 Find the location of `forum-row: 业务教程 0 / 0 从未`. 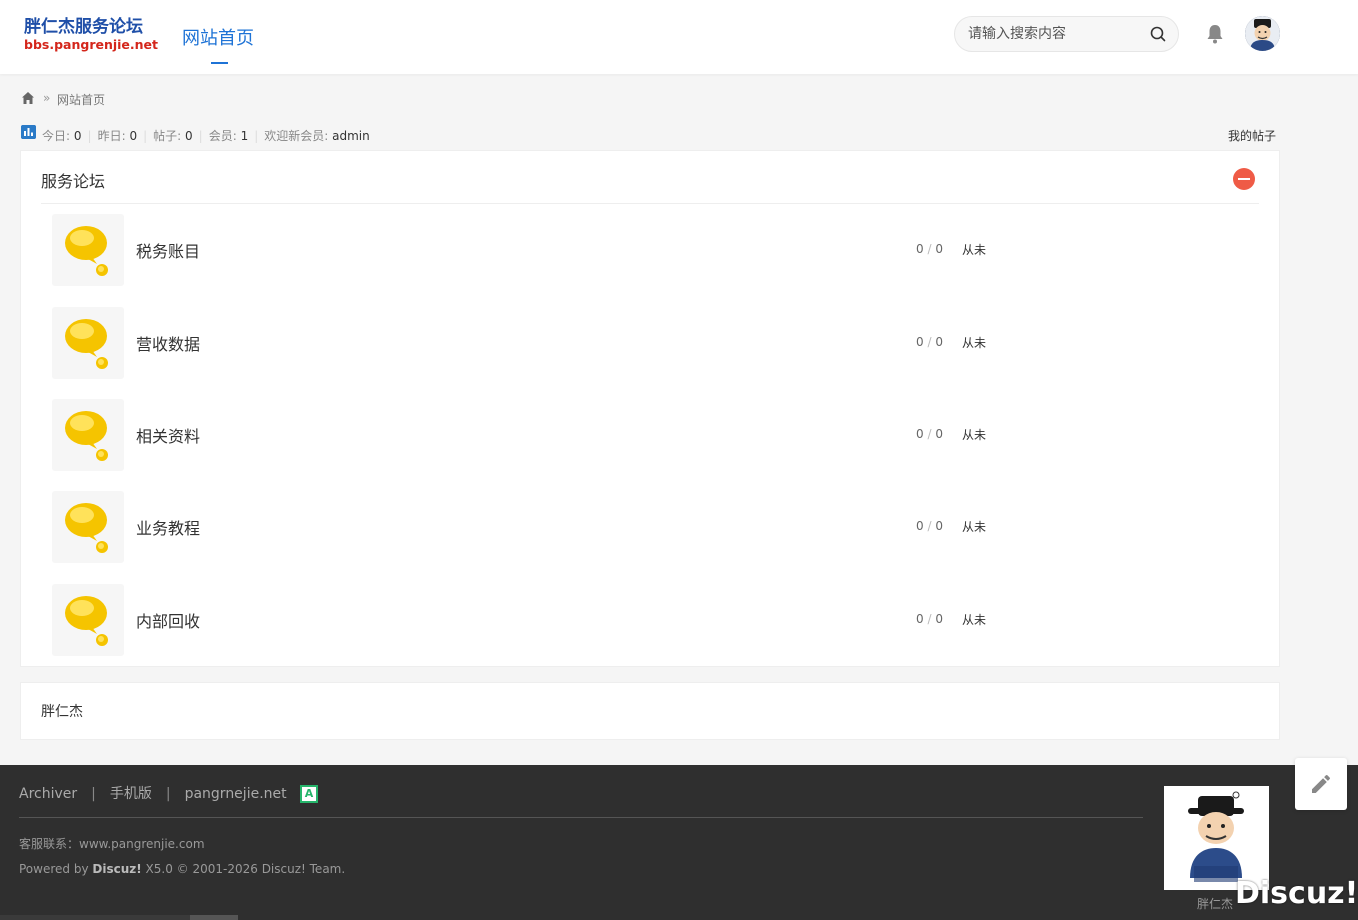

forum-row: 业务教程 0 / 0 从未 is located at coordinates (652, 527).